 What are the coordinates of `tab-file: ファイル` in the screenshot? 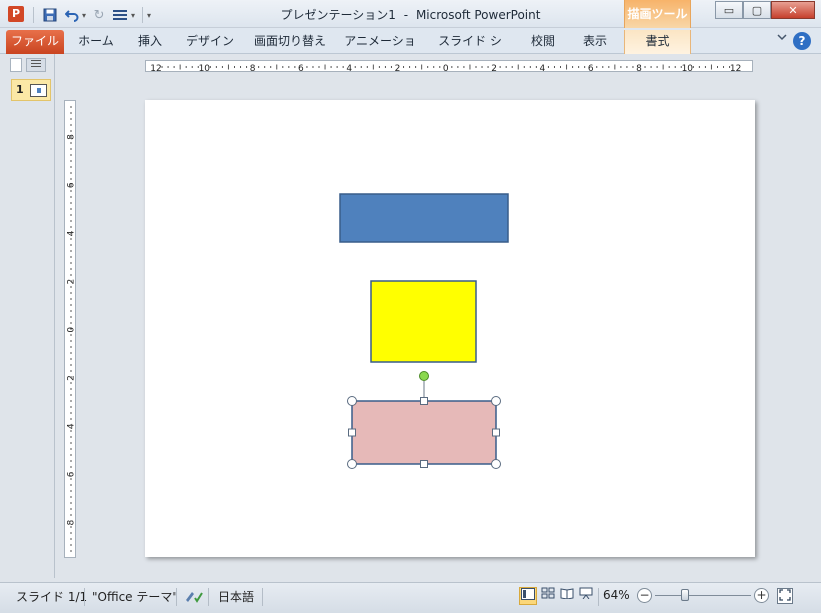 It's located at (35, 42).